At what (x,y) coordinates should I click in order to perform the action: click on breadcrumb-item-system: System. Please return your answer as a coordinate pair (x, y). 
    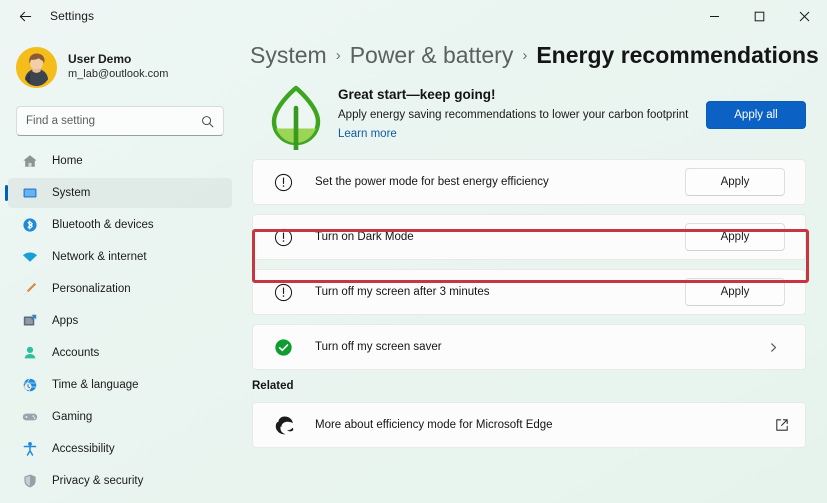
    Looking at the image, I should click on (288, 55).